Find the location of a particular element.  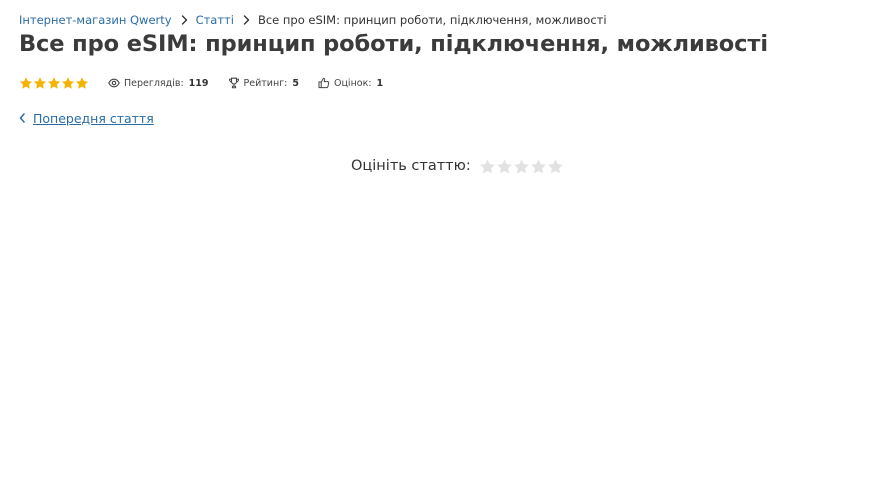

rate-stars-input is located at coordinates (521, 166).